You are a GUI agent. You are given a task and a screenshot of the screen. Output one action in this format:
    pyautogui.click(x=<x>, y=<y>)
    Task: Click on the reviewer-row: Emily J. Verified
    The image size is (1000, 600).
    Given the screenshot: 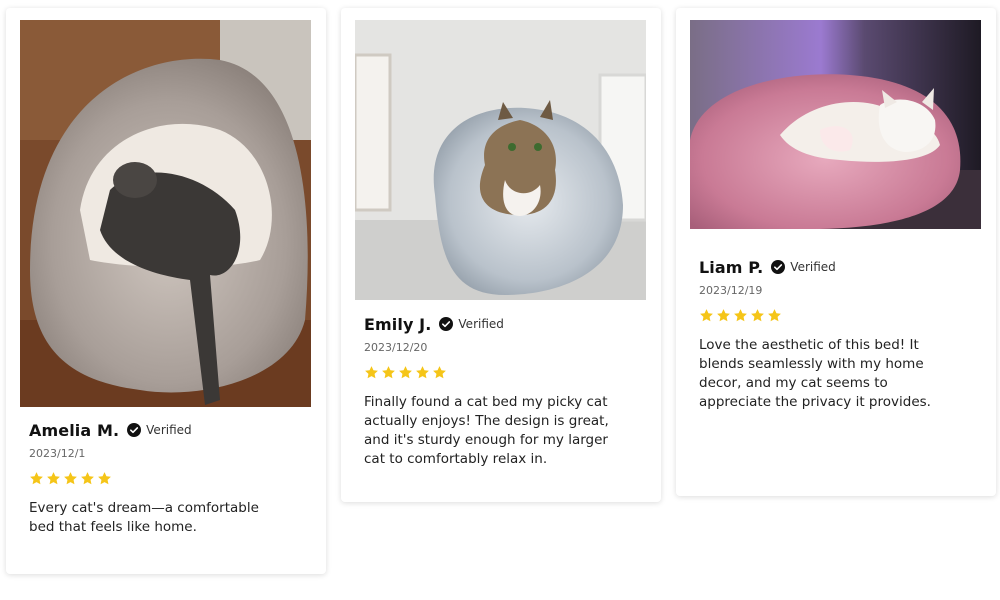 What is the action you would take?
    pyautogui.click(x=502, y=324)
    